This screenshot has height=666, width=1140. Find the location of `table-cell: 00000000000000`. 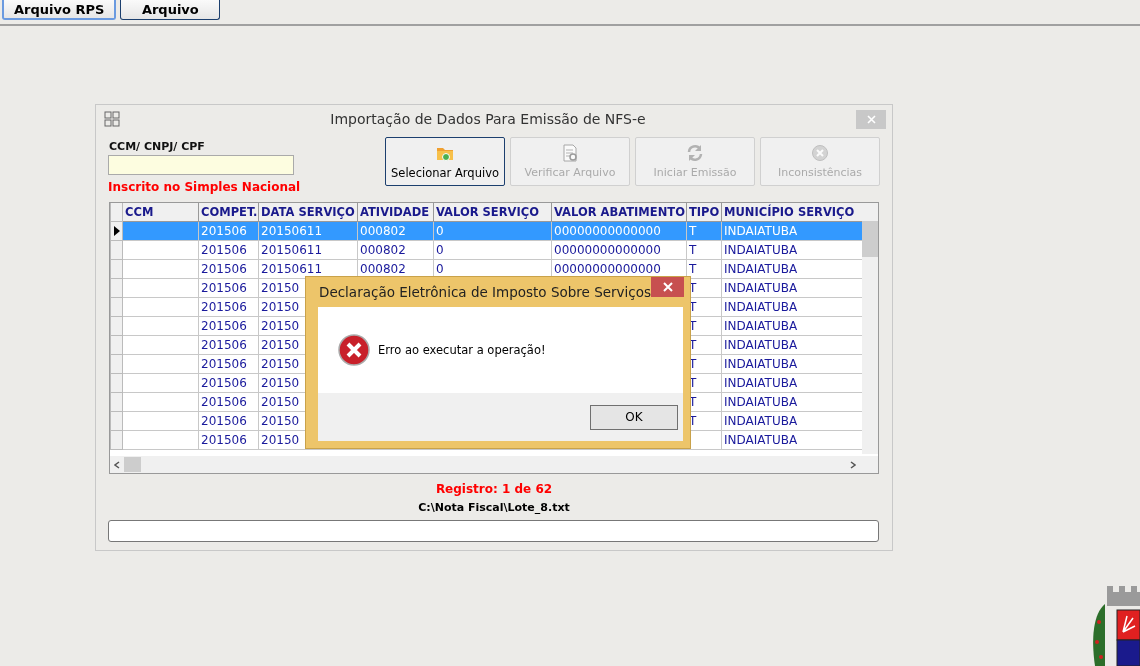

table-cell: 00000000000000 is located at coordinates (619, 250).